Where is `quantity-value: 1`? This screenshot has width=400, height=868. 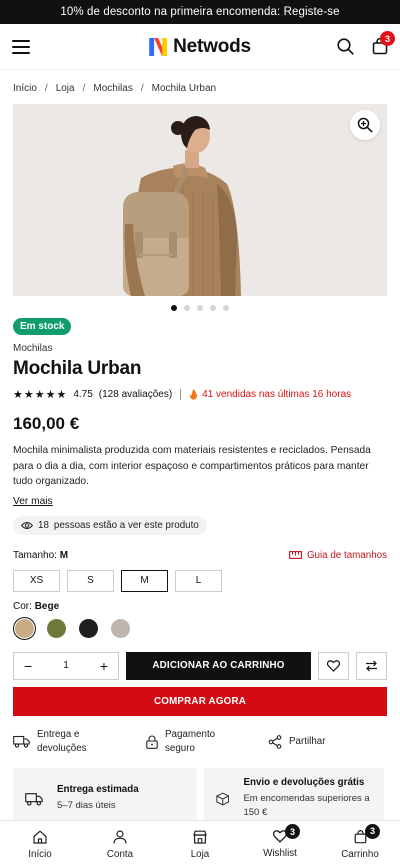 quantity-value: 1 is located at coordinates (66, 665).